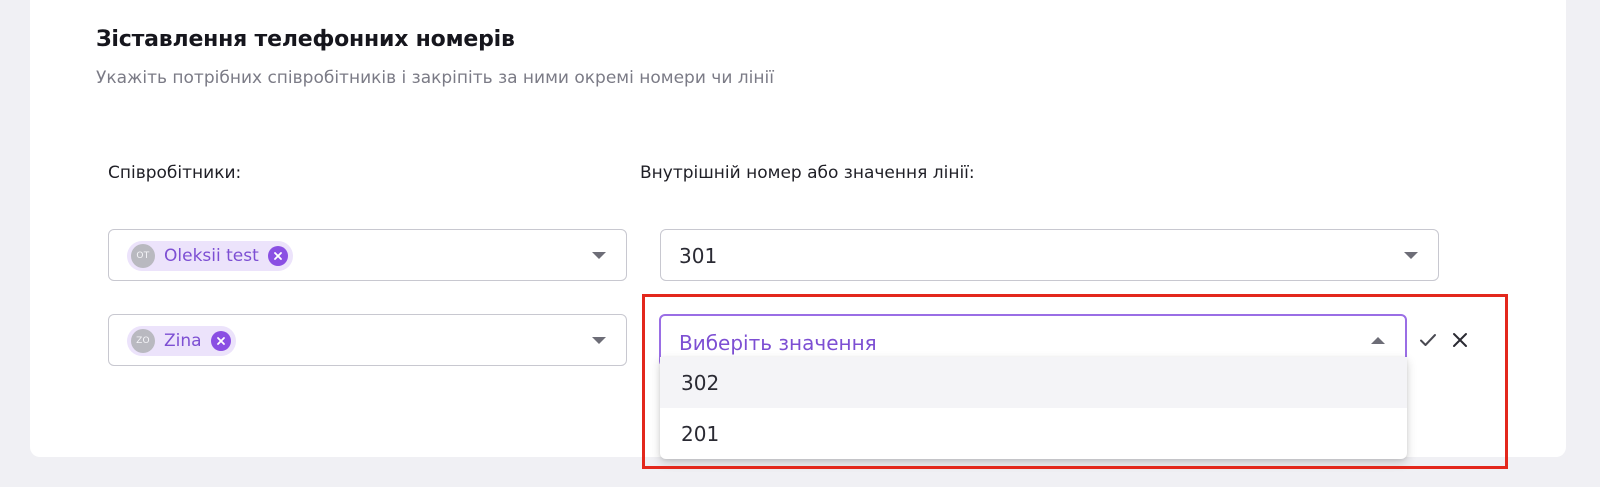 This screenshot has width=1600, height=487. I want to click on employees-column-label: Співробітники:, so click(175, 173).